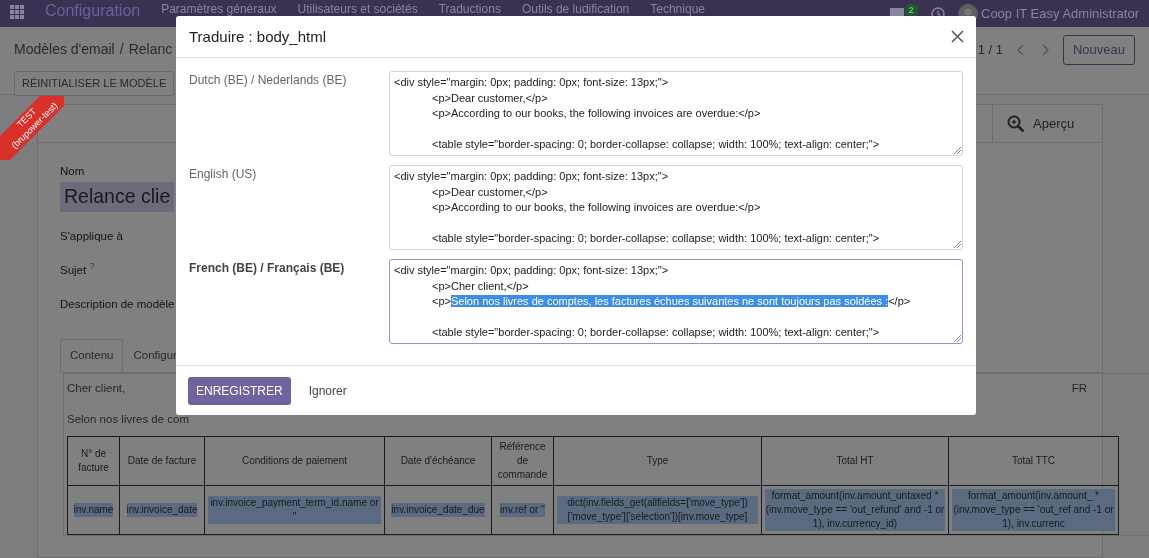 The width and height of the screenshot is (1149, 558). Describe the element at coordinates (93, 10) in the screenshot. I see `app-title: Configuration` at that location.